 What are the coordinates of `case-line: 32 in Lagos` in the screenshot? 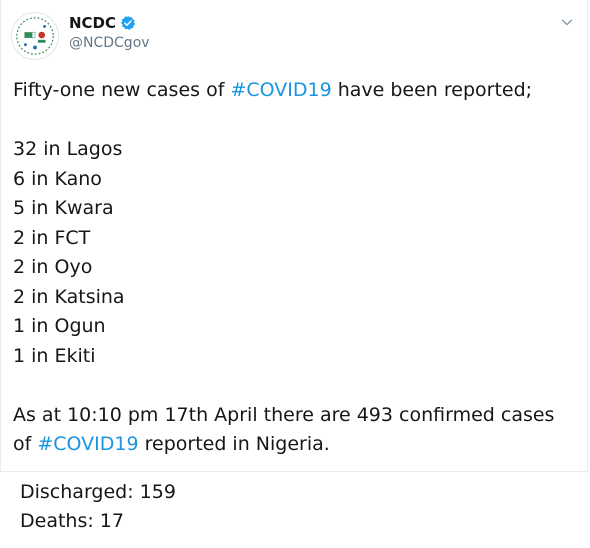 It's located at (68, 149).